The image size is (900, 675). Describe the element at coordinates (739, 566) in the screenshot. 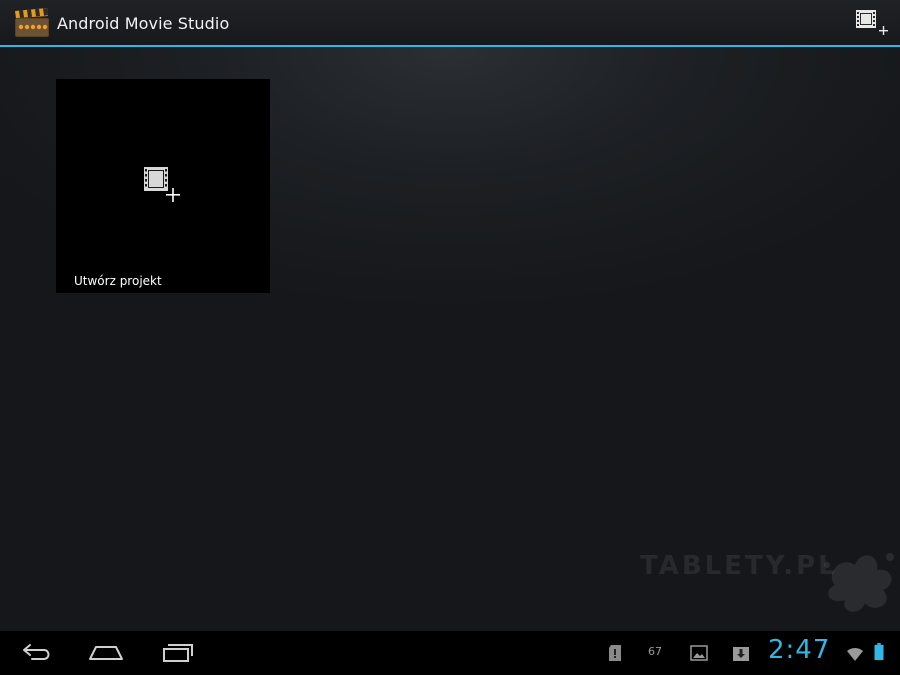

I see `watermark-text: TABLETY.PL` at that location.